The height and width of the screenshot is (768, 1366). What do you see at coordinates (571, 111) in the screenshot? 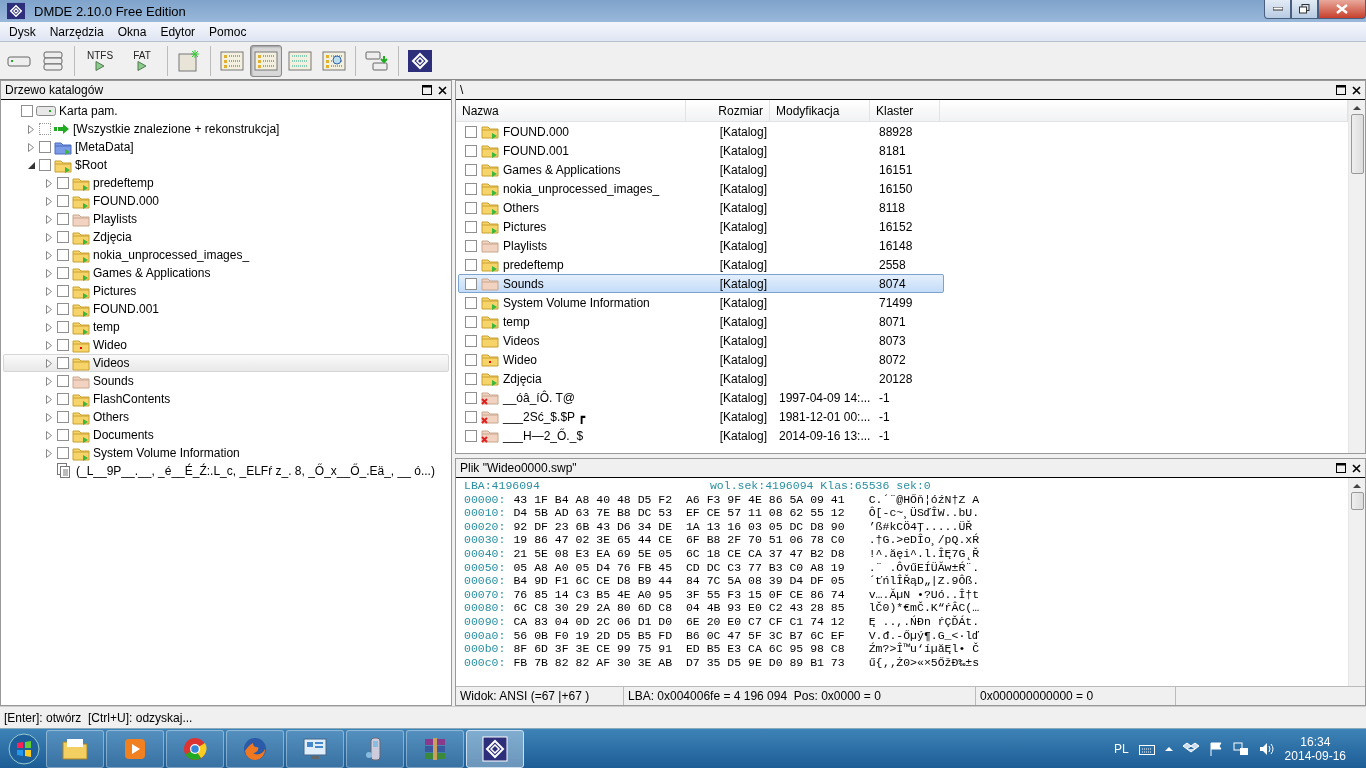
I see `column-header: Nazwa` at bounding box center [571, 111].